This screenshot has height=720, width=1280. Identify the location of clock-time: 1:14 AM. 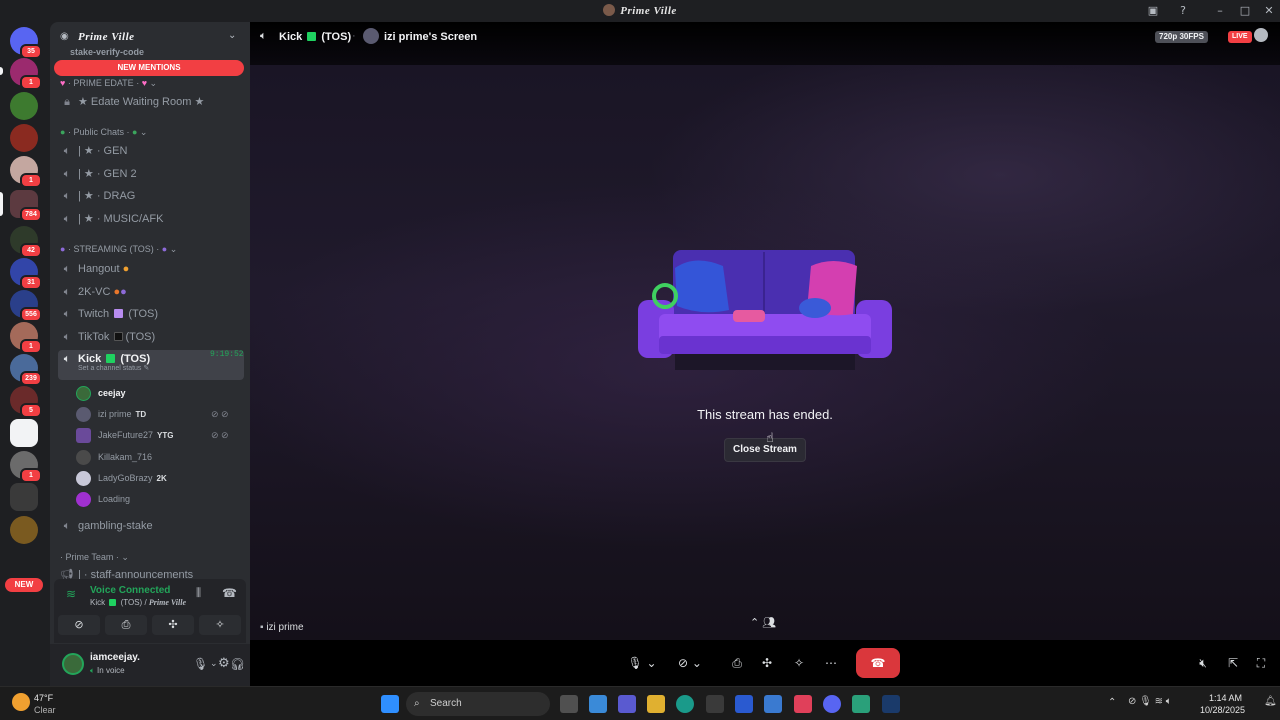
(1224, 698).